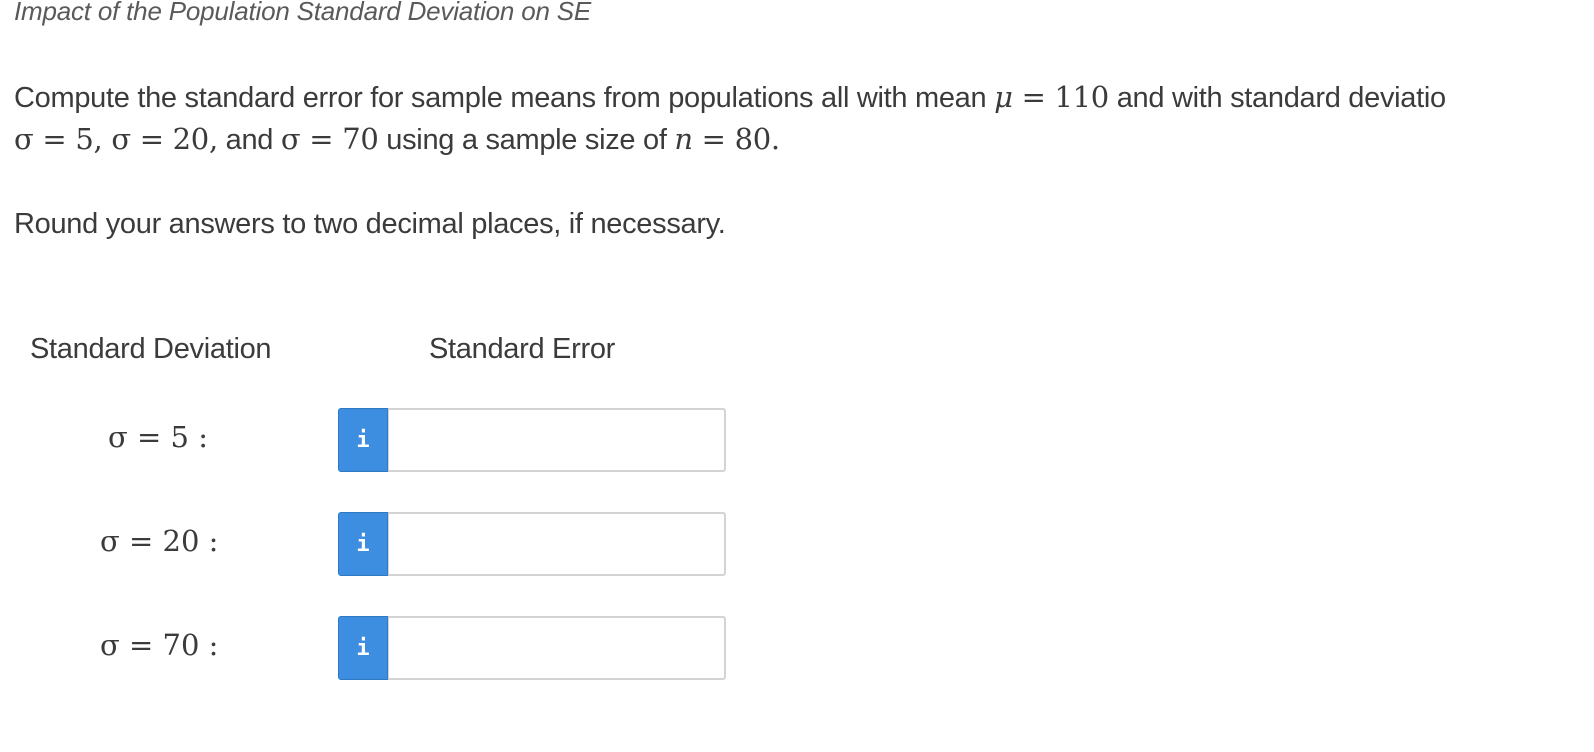 Image resolution: width=1594 pixels, height=752 pixels. What do you see at coordinates (736, 139) in the screenshot?
I see `n-value: = 80.` at bounding box center [736, 139].